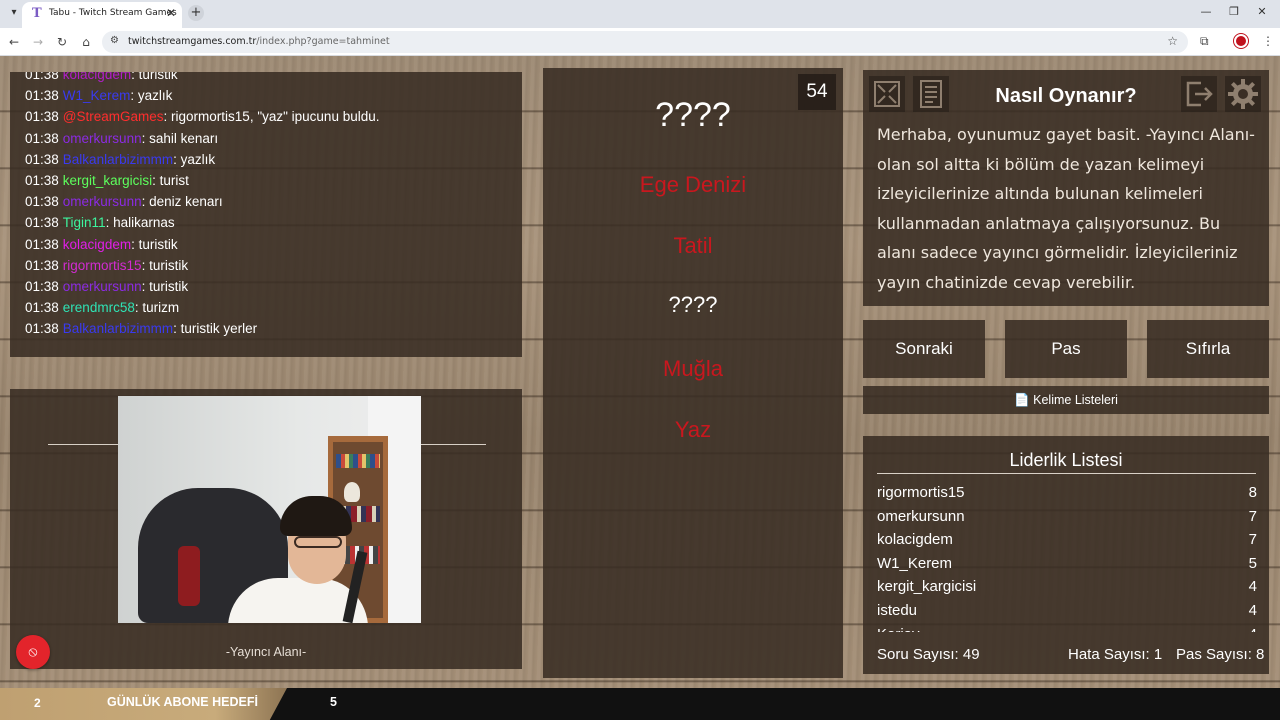  What do you see at coordinates (1252, 492) in the screenshot?
I see `player-score: 8` at bounding box center [1252, 492].